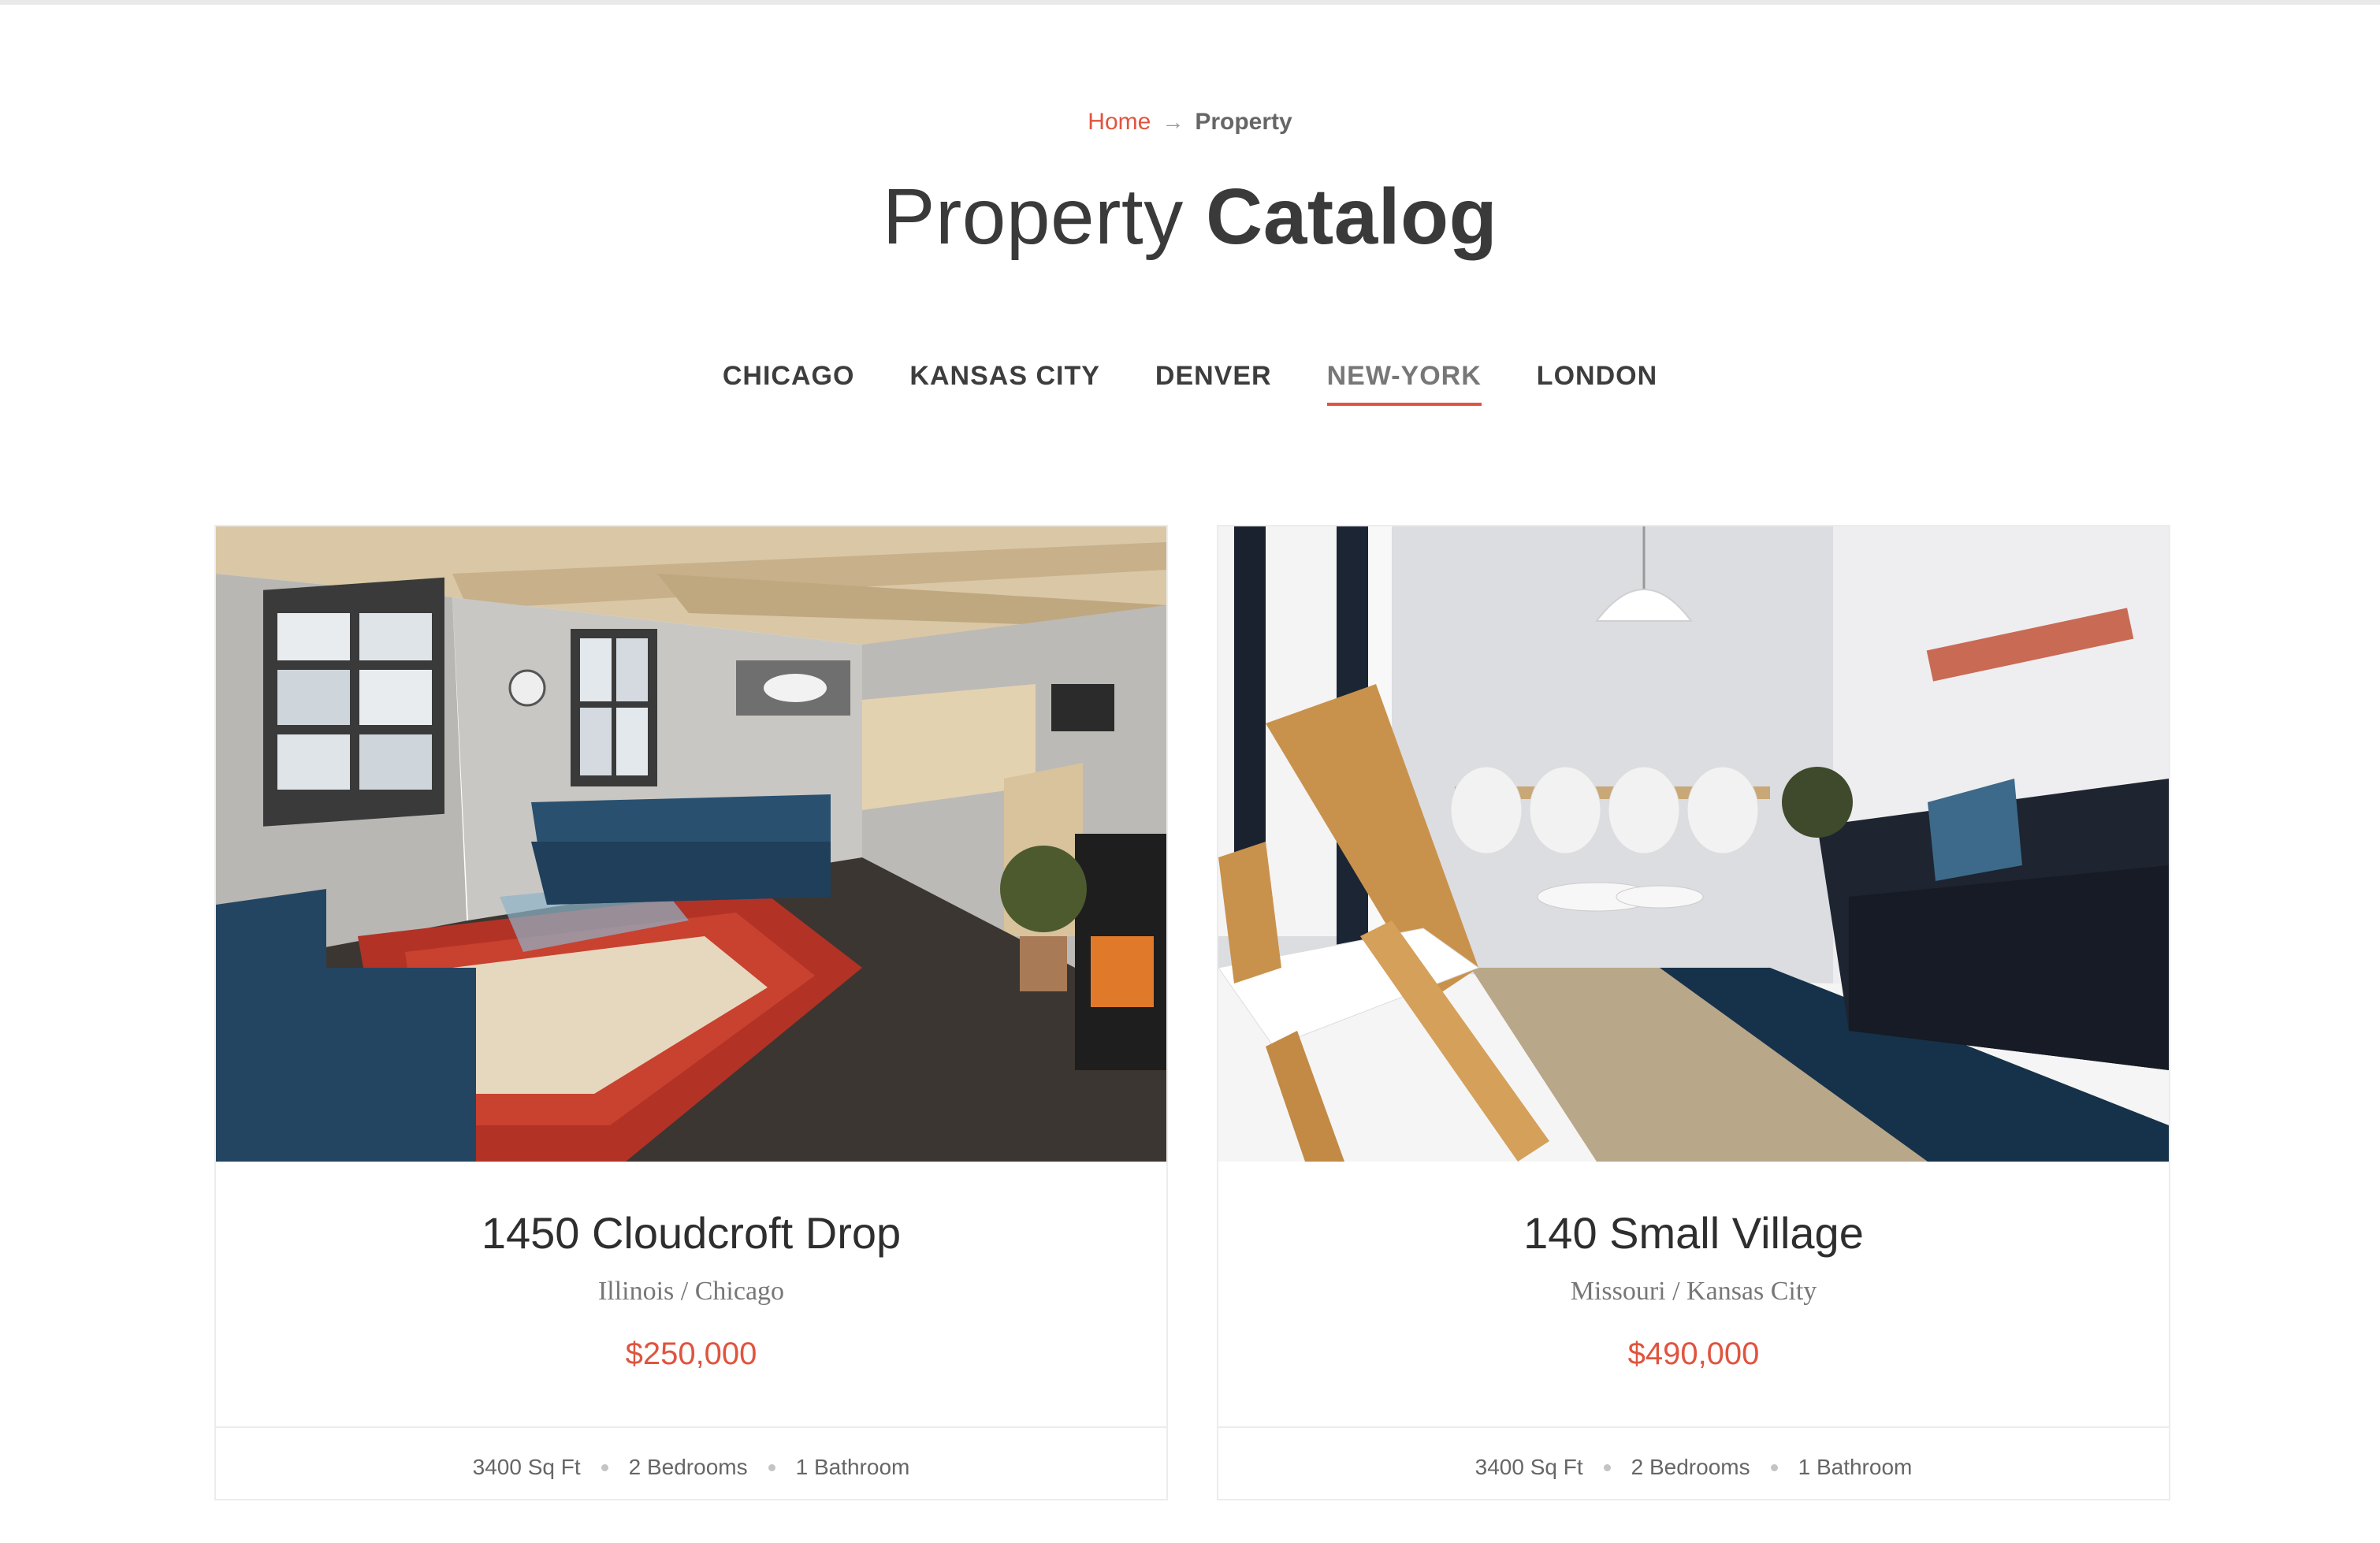  What do you see at coordinates (1404, 383) in the screenshot?
I see `tab-new-york: NEW-YORK` at bounding box center [1404, 383].